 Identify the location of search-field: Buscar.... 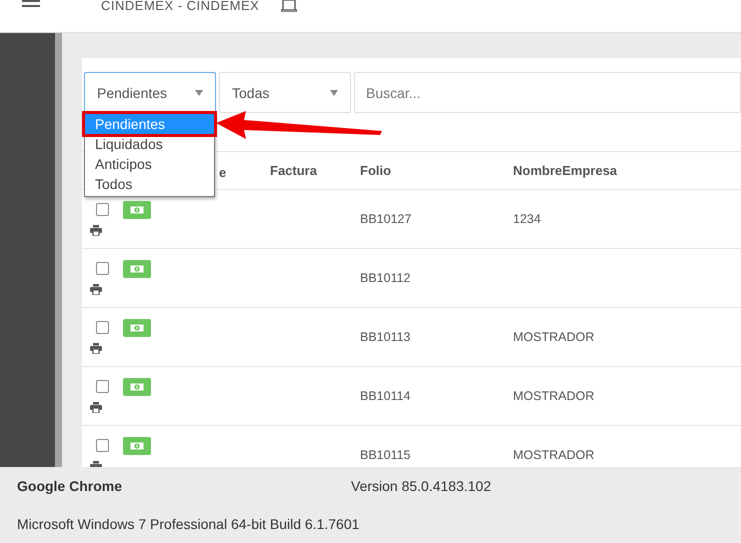
(547, 92).